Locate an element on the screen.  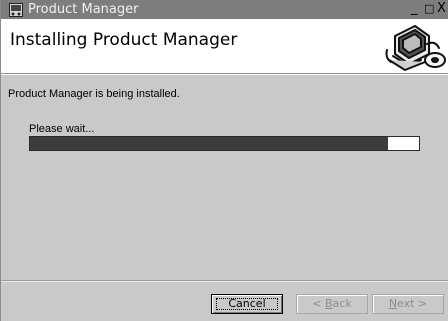
page-title: Installing Product Manager is located at coordinates (124, 40).